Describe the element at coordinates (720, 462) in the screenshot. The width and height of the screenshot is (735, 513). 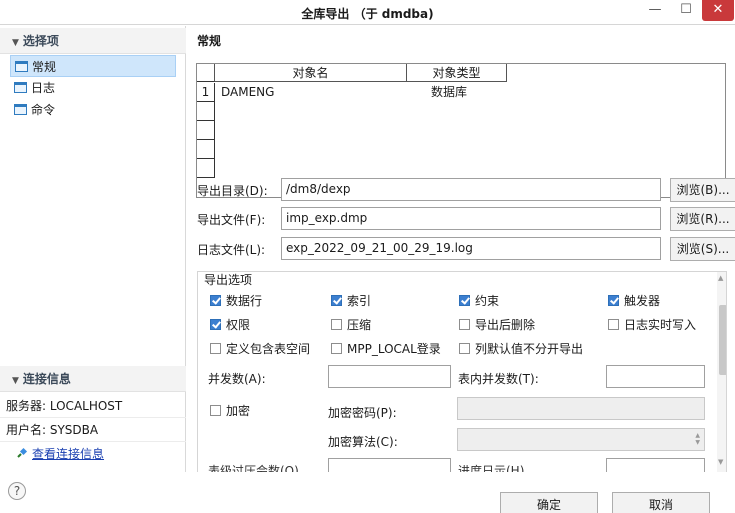
I see `scroll-down-icon: ▼` at that location.